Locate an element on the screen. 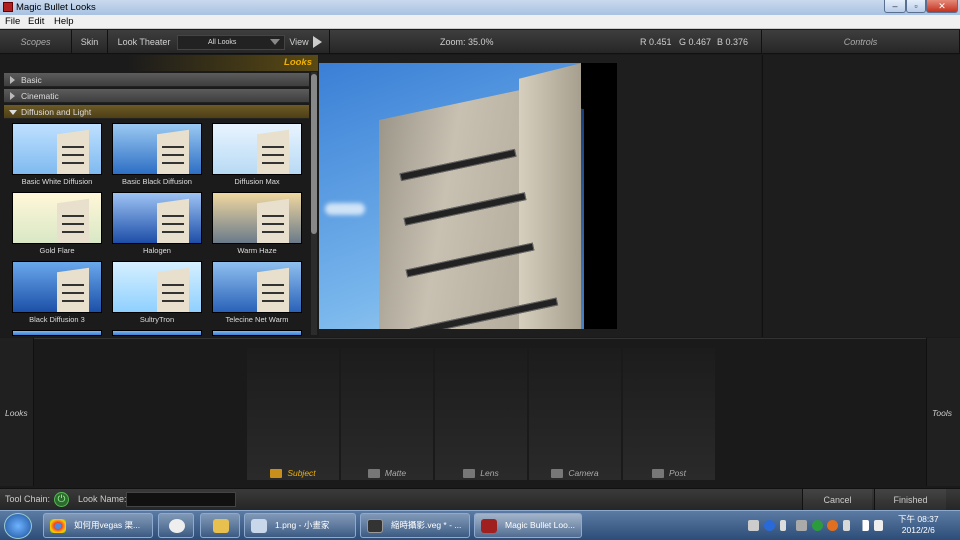 This screenshot has height=540, width=960. lens-text: Lens is located at coordinates (489, 472).